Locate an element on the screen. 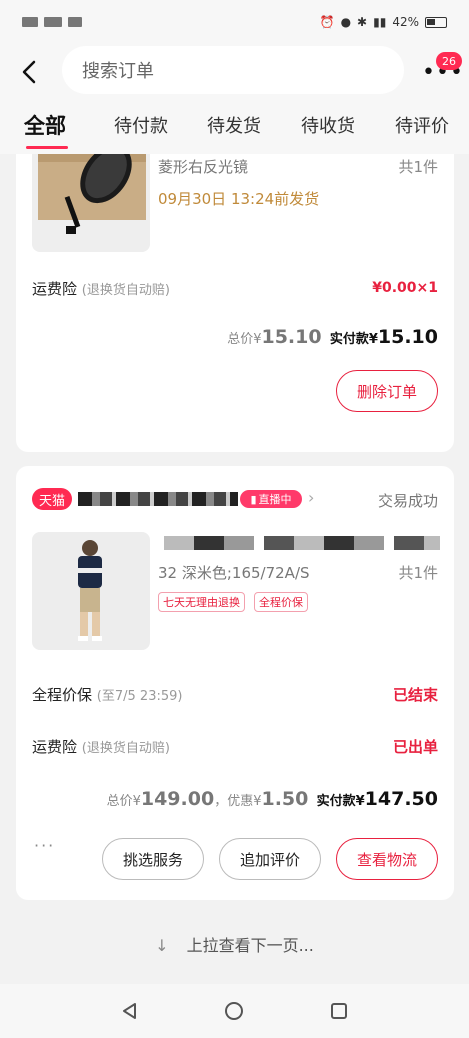 Image resolution: width=469 pixels, height=1038 pixels. nav-home-icon is located at coordinates (234, 1011).